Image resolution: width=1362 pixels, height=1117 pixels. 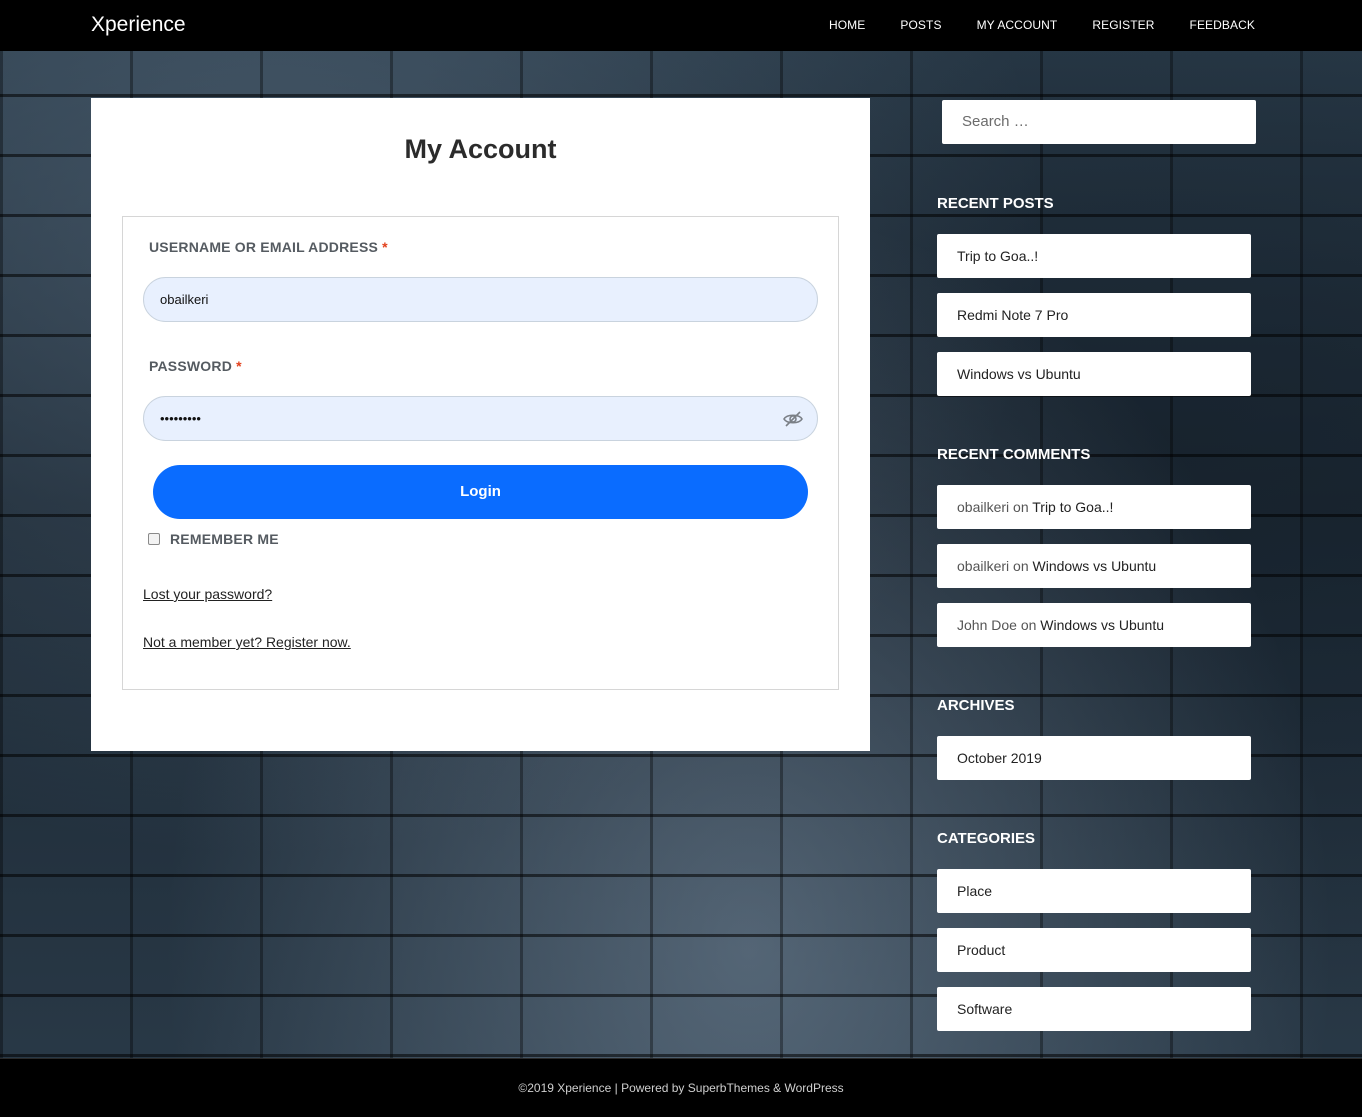 I want to click on category-item: Product, so click(x=1094, y=950).